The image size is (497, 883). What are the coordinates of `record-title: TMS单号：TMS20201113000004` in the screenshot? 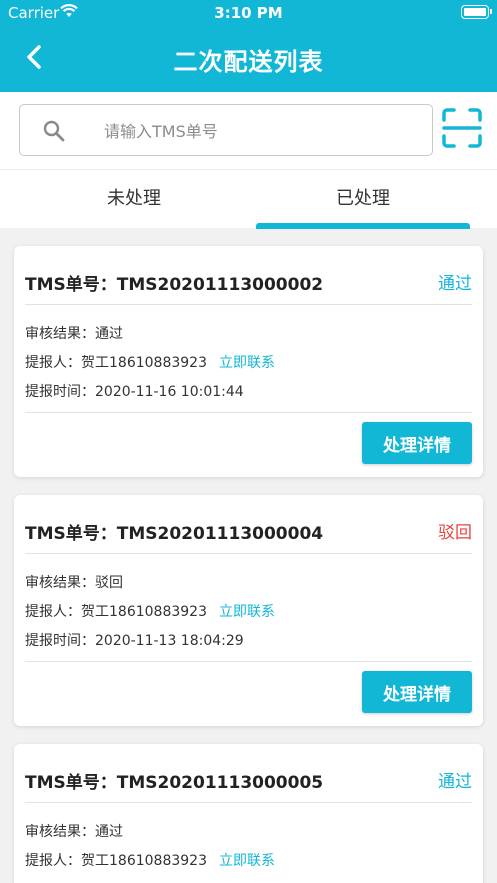 It's located at (174, 534).